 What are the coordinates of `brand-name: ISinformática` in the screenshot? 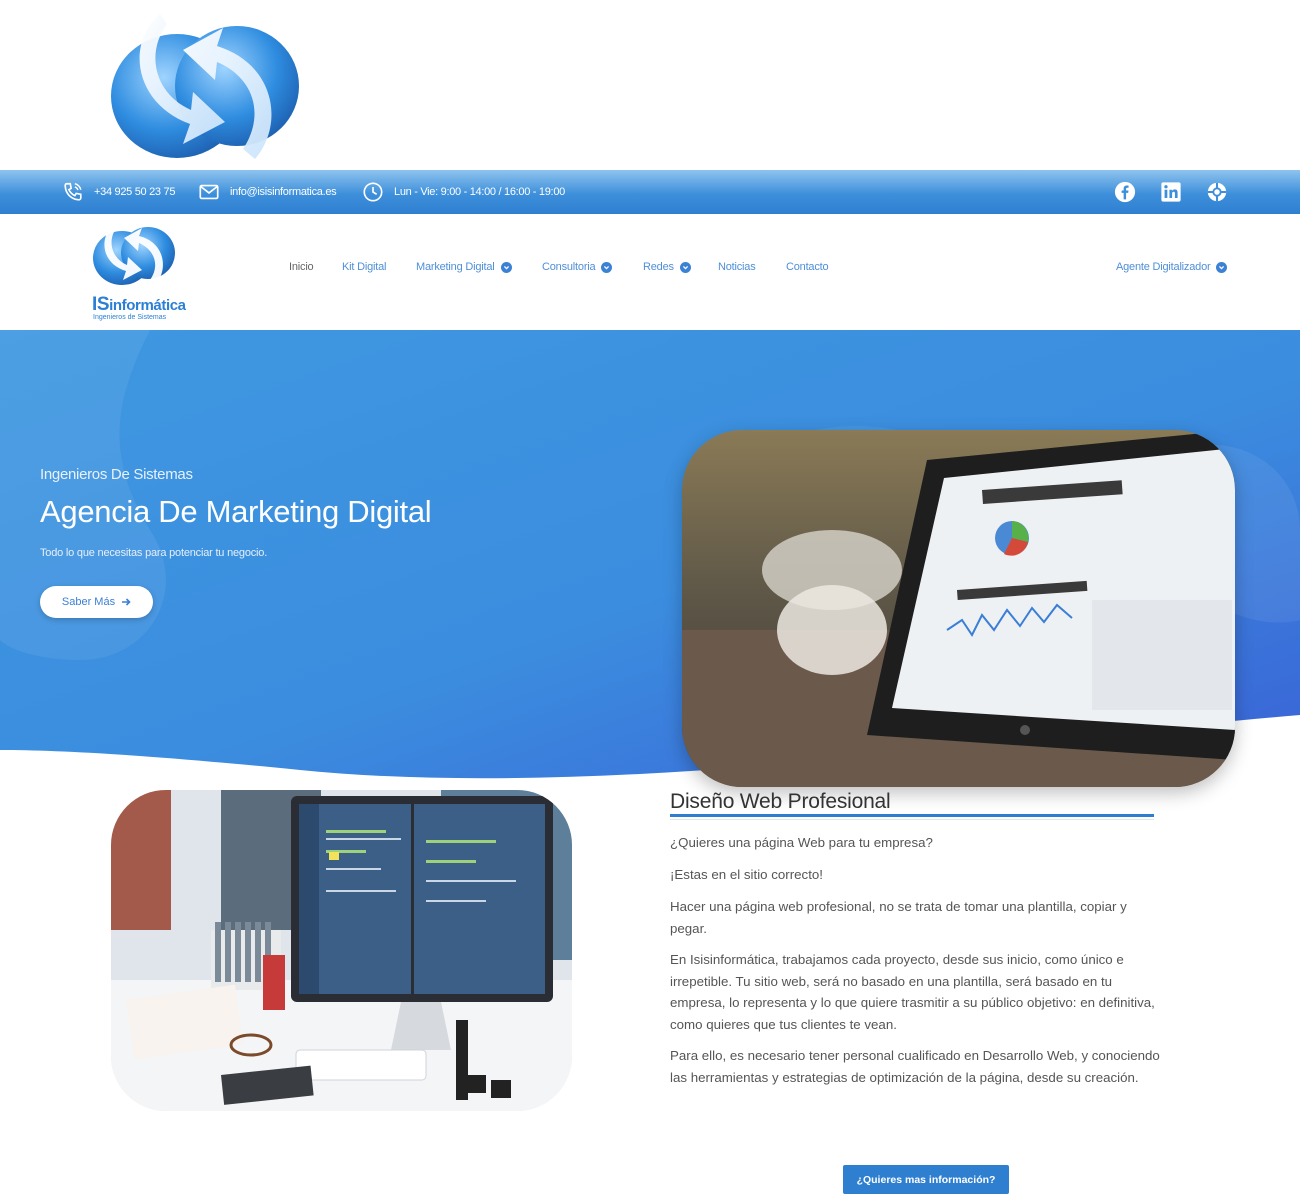 It's located at (139, 304).